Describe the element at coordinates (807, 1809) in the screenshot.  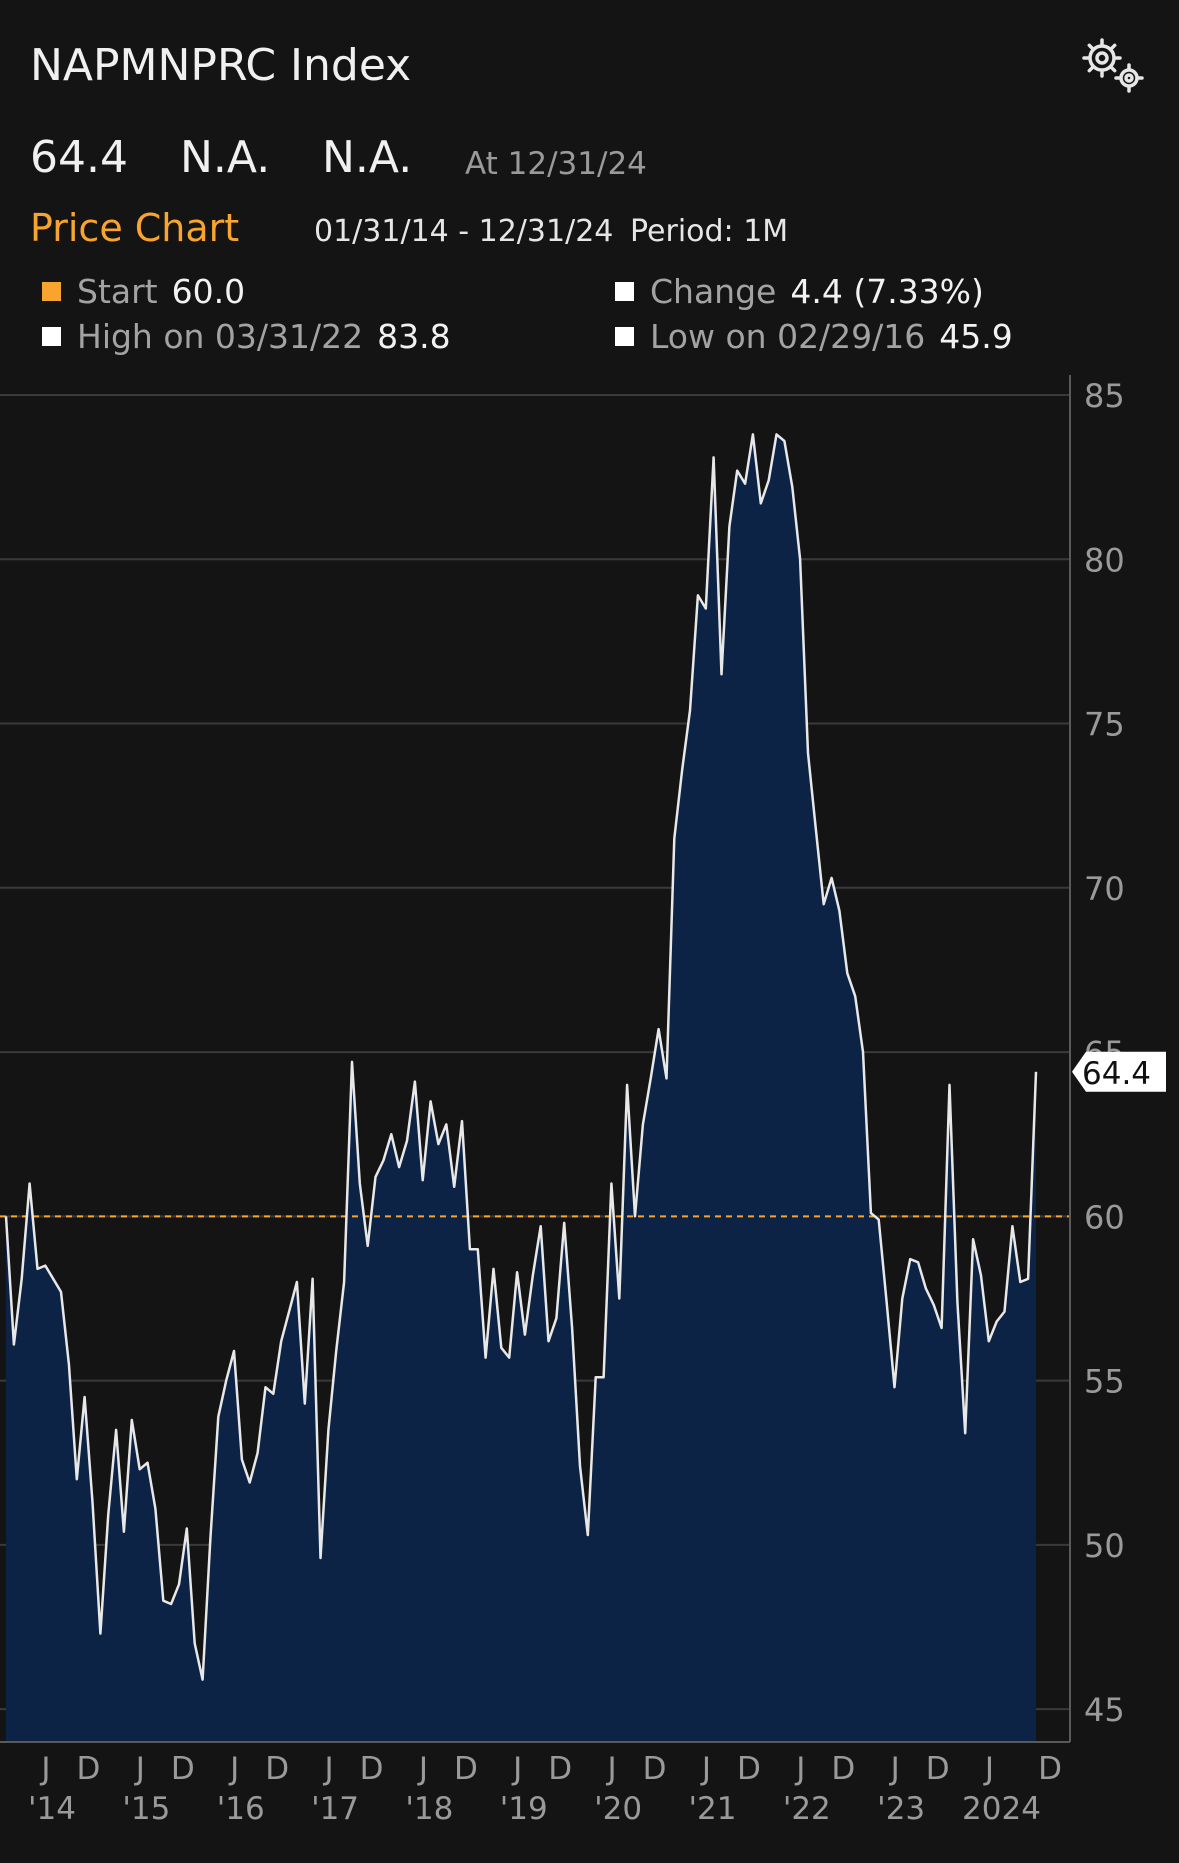
I see `x-tick-year-label: '22` at that location.